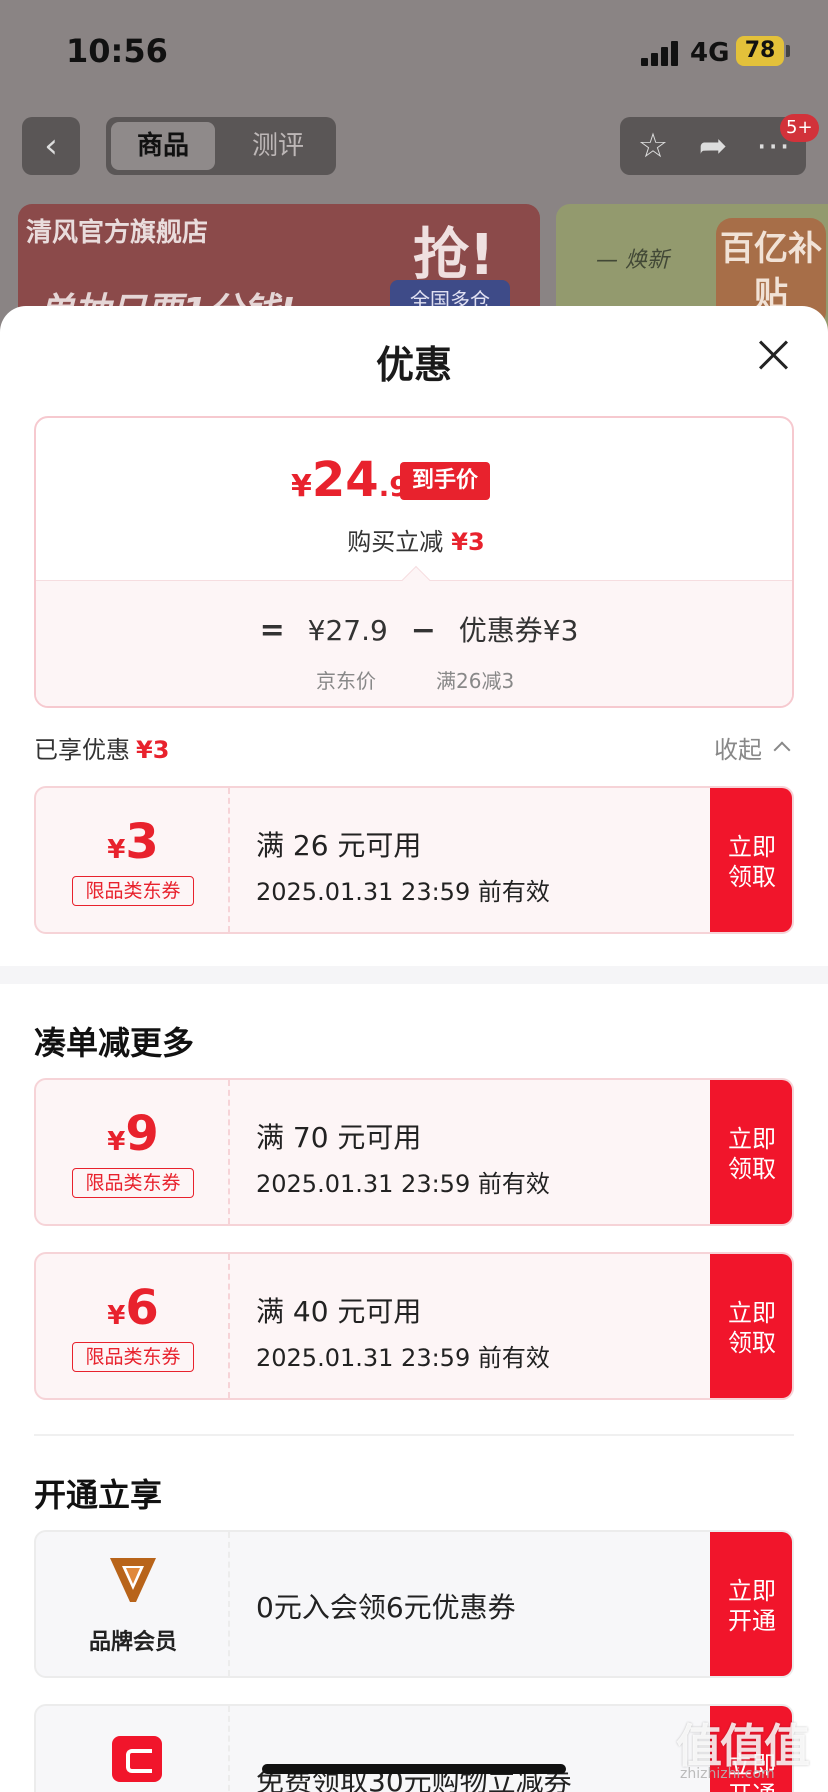  What do you see at coordinates (782, 750) in the screenshot?
I see `chevron-up-icon` at bounding box center [782, 750].